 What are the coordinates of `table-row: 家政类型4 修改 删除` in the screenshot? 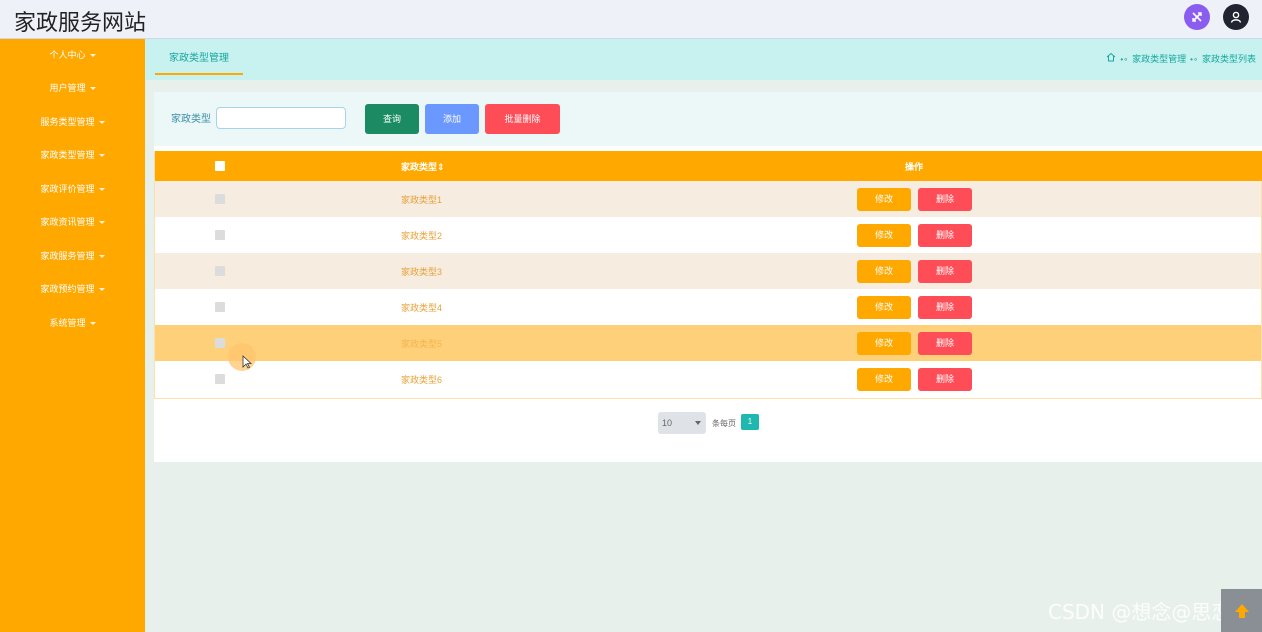 It's located at (708, 307).